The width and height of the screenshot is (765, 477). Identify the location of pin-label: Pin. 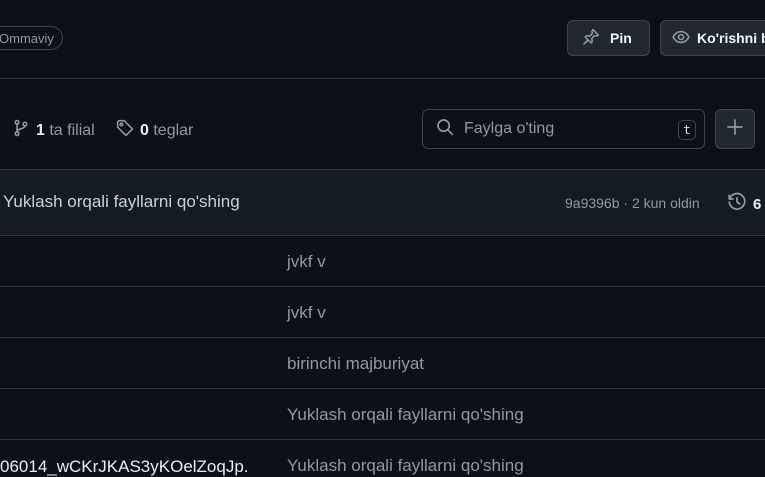
(621, 38).